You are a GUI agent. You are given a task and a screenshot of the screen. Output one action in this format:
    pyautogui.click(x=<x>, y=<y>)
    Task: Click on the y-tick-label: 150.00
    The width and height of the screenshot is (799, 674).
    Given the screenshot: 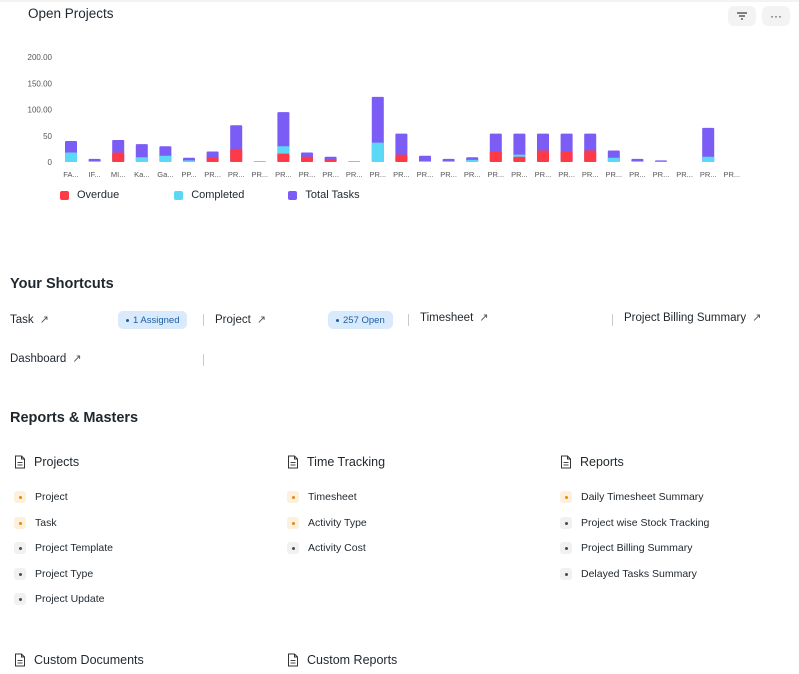 What is the action you would take?
    pyautogui.click(x=40, y=83)
    